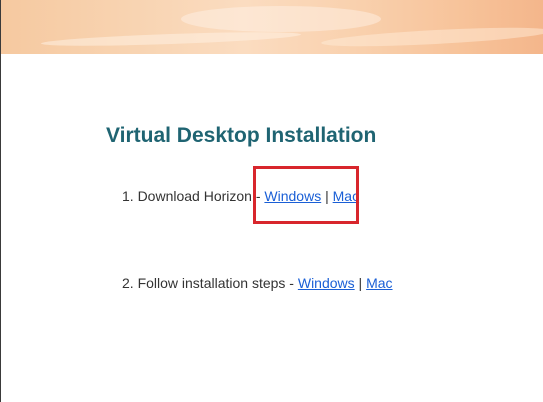  I want to click on header-banner, so click(272, 27).